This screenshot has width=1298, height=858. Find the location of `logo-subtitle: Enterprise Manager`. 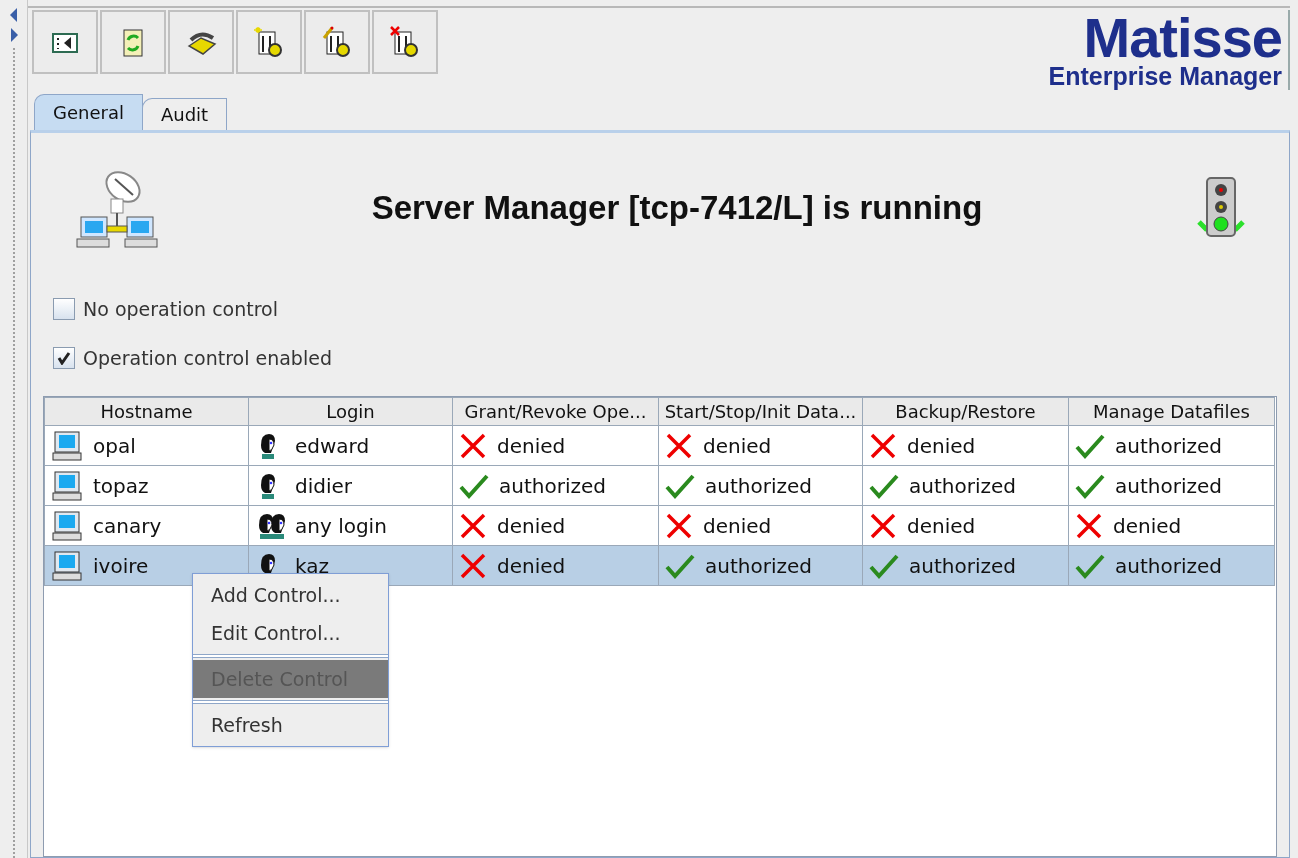

logo-subtitle: Enterprise Manager is located at coordinates (1165, 76).